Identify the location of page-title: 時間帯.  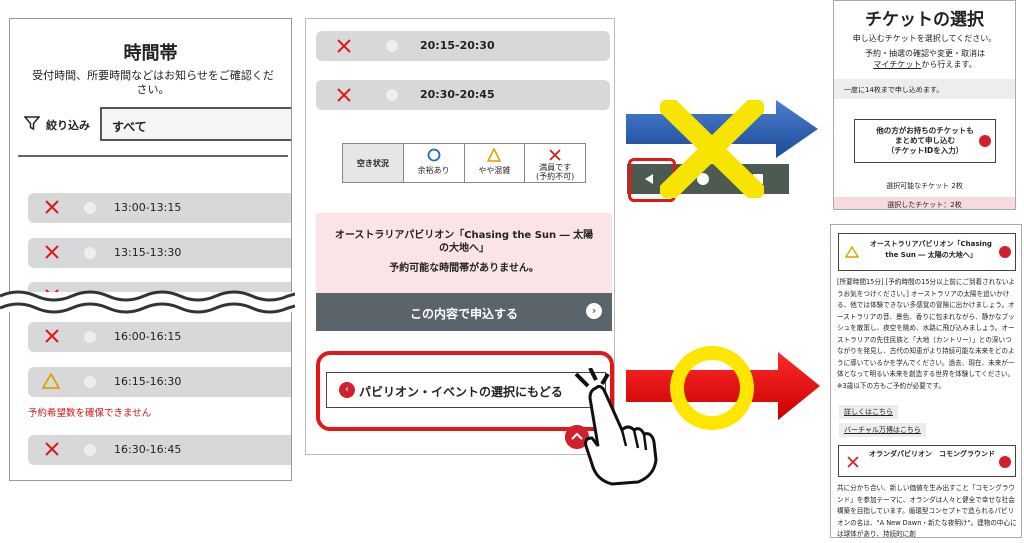
(150, 53).